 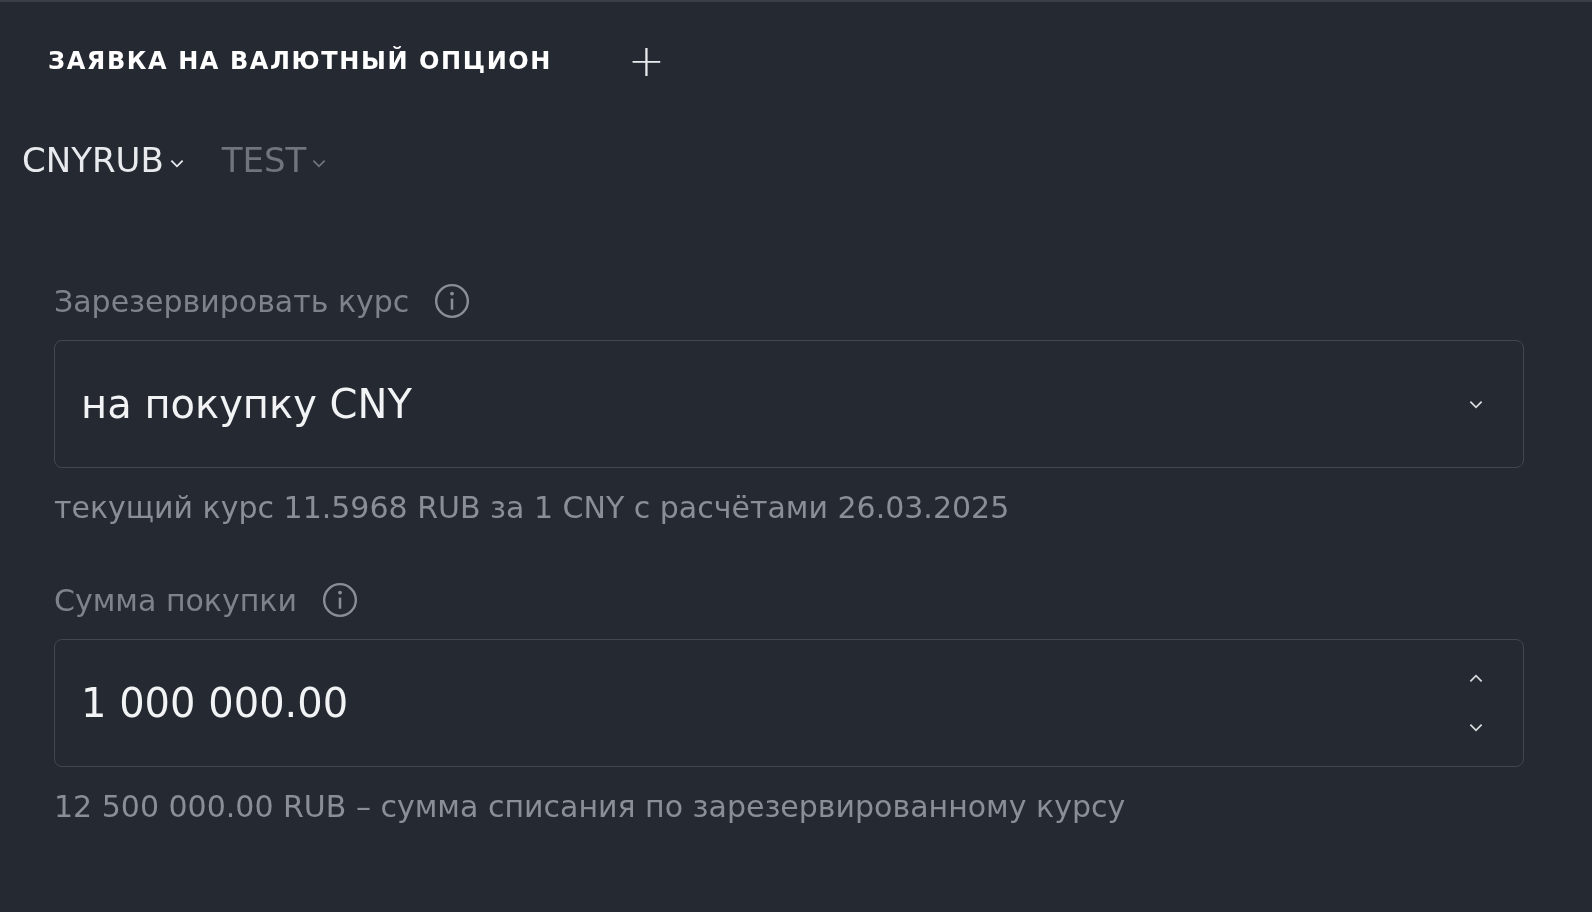 I want to click on add-button: +, so click(x=646, y=61).